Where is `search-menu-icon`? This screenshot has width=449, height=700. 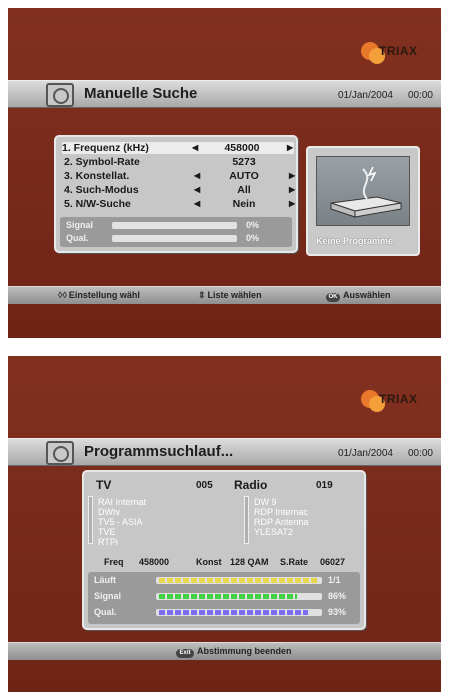 search-menu-icon is located at coordinates (60, 95).